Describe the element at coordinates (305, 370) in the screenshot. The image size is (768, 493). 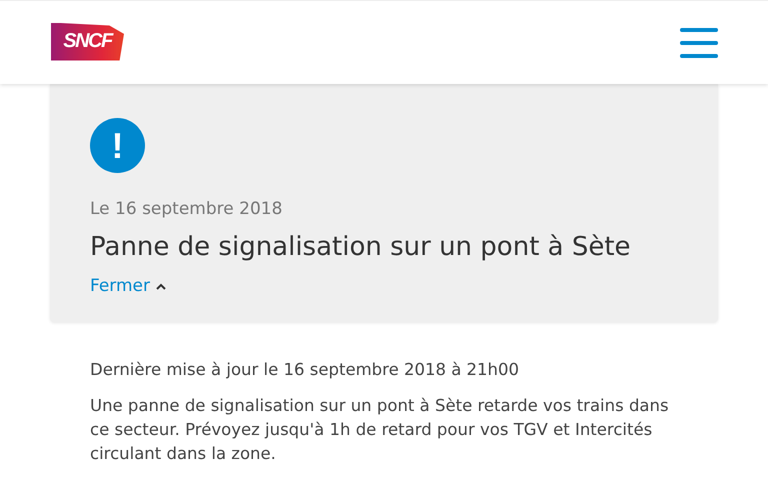
I see `update-time: Dernière mise à jour le 16 septembre 2018 à 21h00` at that location.